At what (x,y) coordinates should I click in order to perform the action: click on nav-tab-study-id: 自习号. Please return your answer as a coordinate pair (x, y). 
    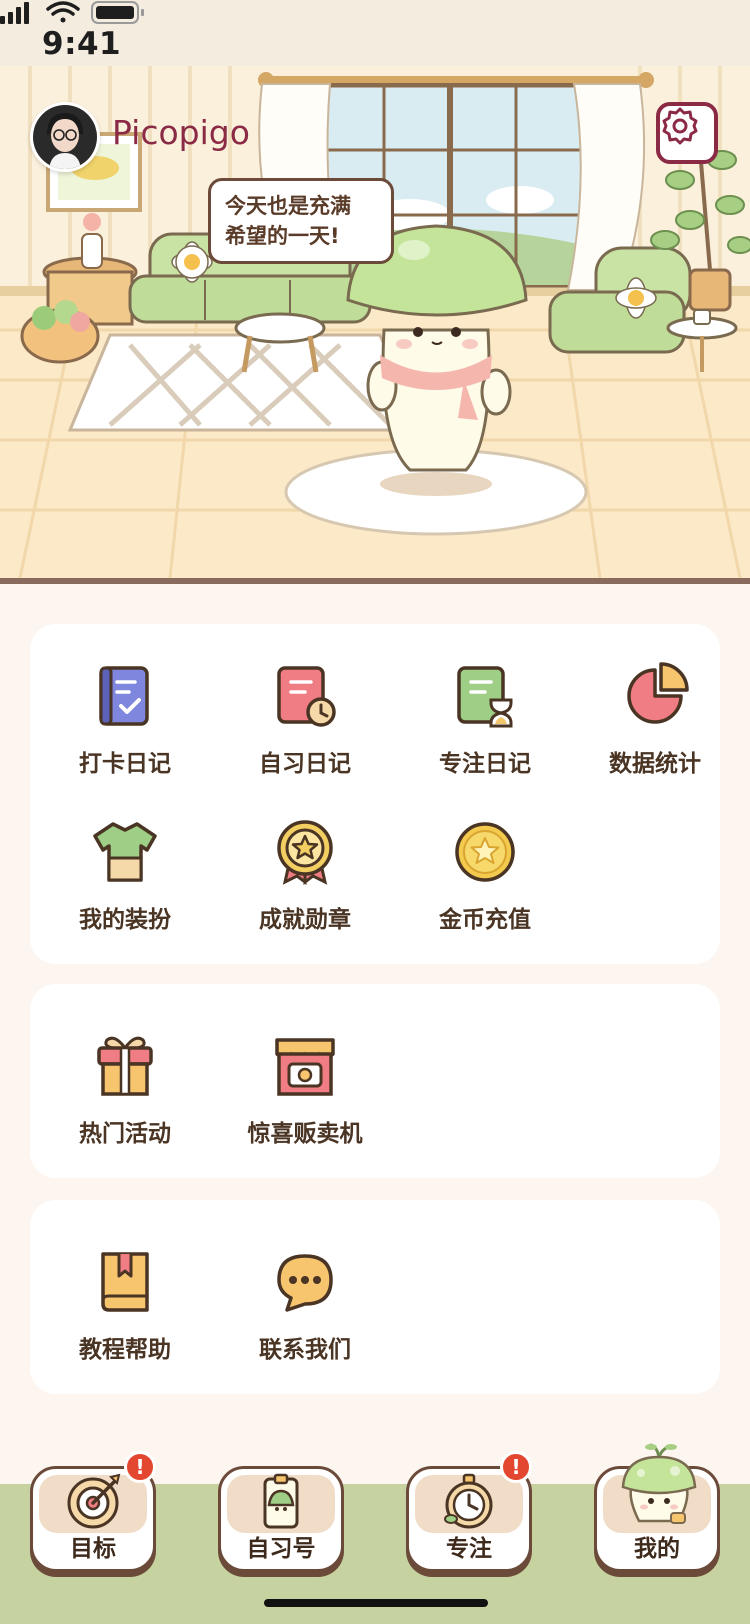
    Looking at the image, I should click on (281, 1519).